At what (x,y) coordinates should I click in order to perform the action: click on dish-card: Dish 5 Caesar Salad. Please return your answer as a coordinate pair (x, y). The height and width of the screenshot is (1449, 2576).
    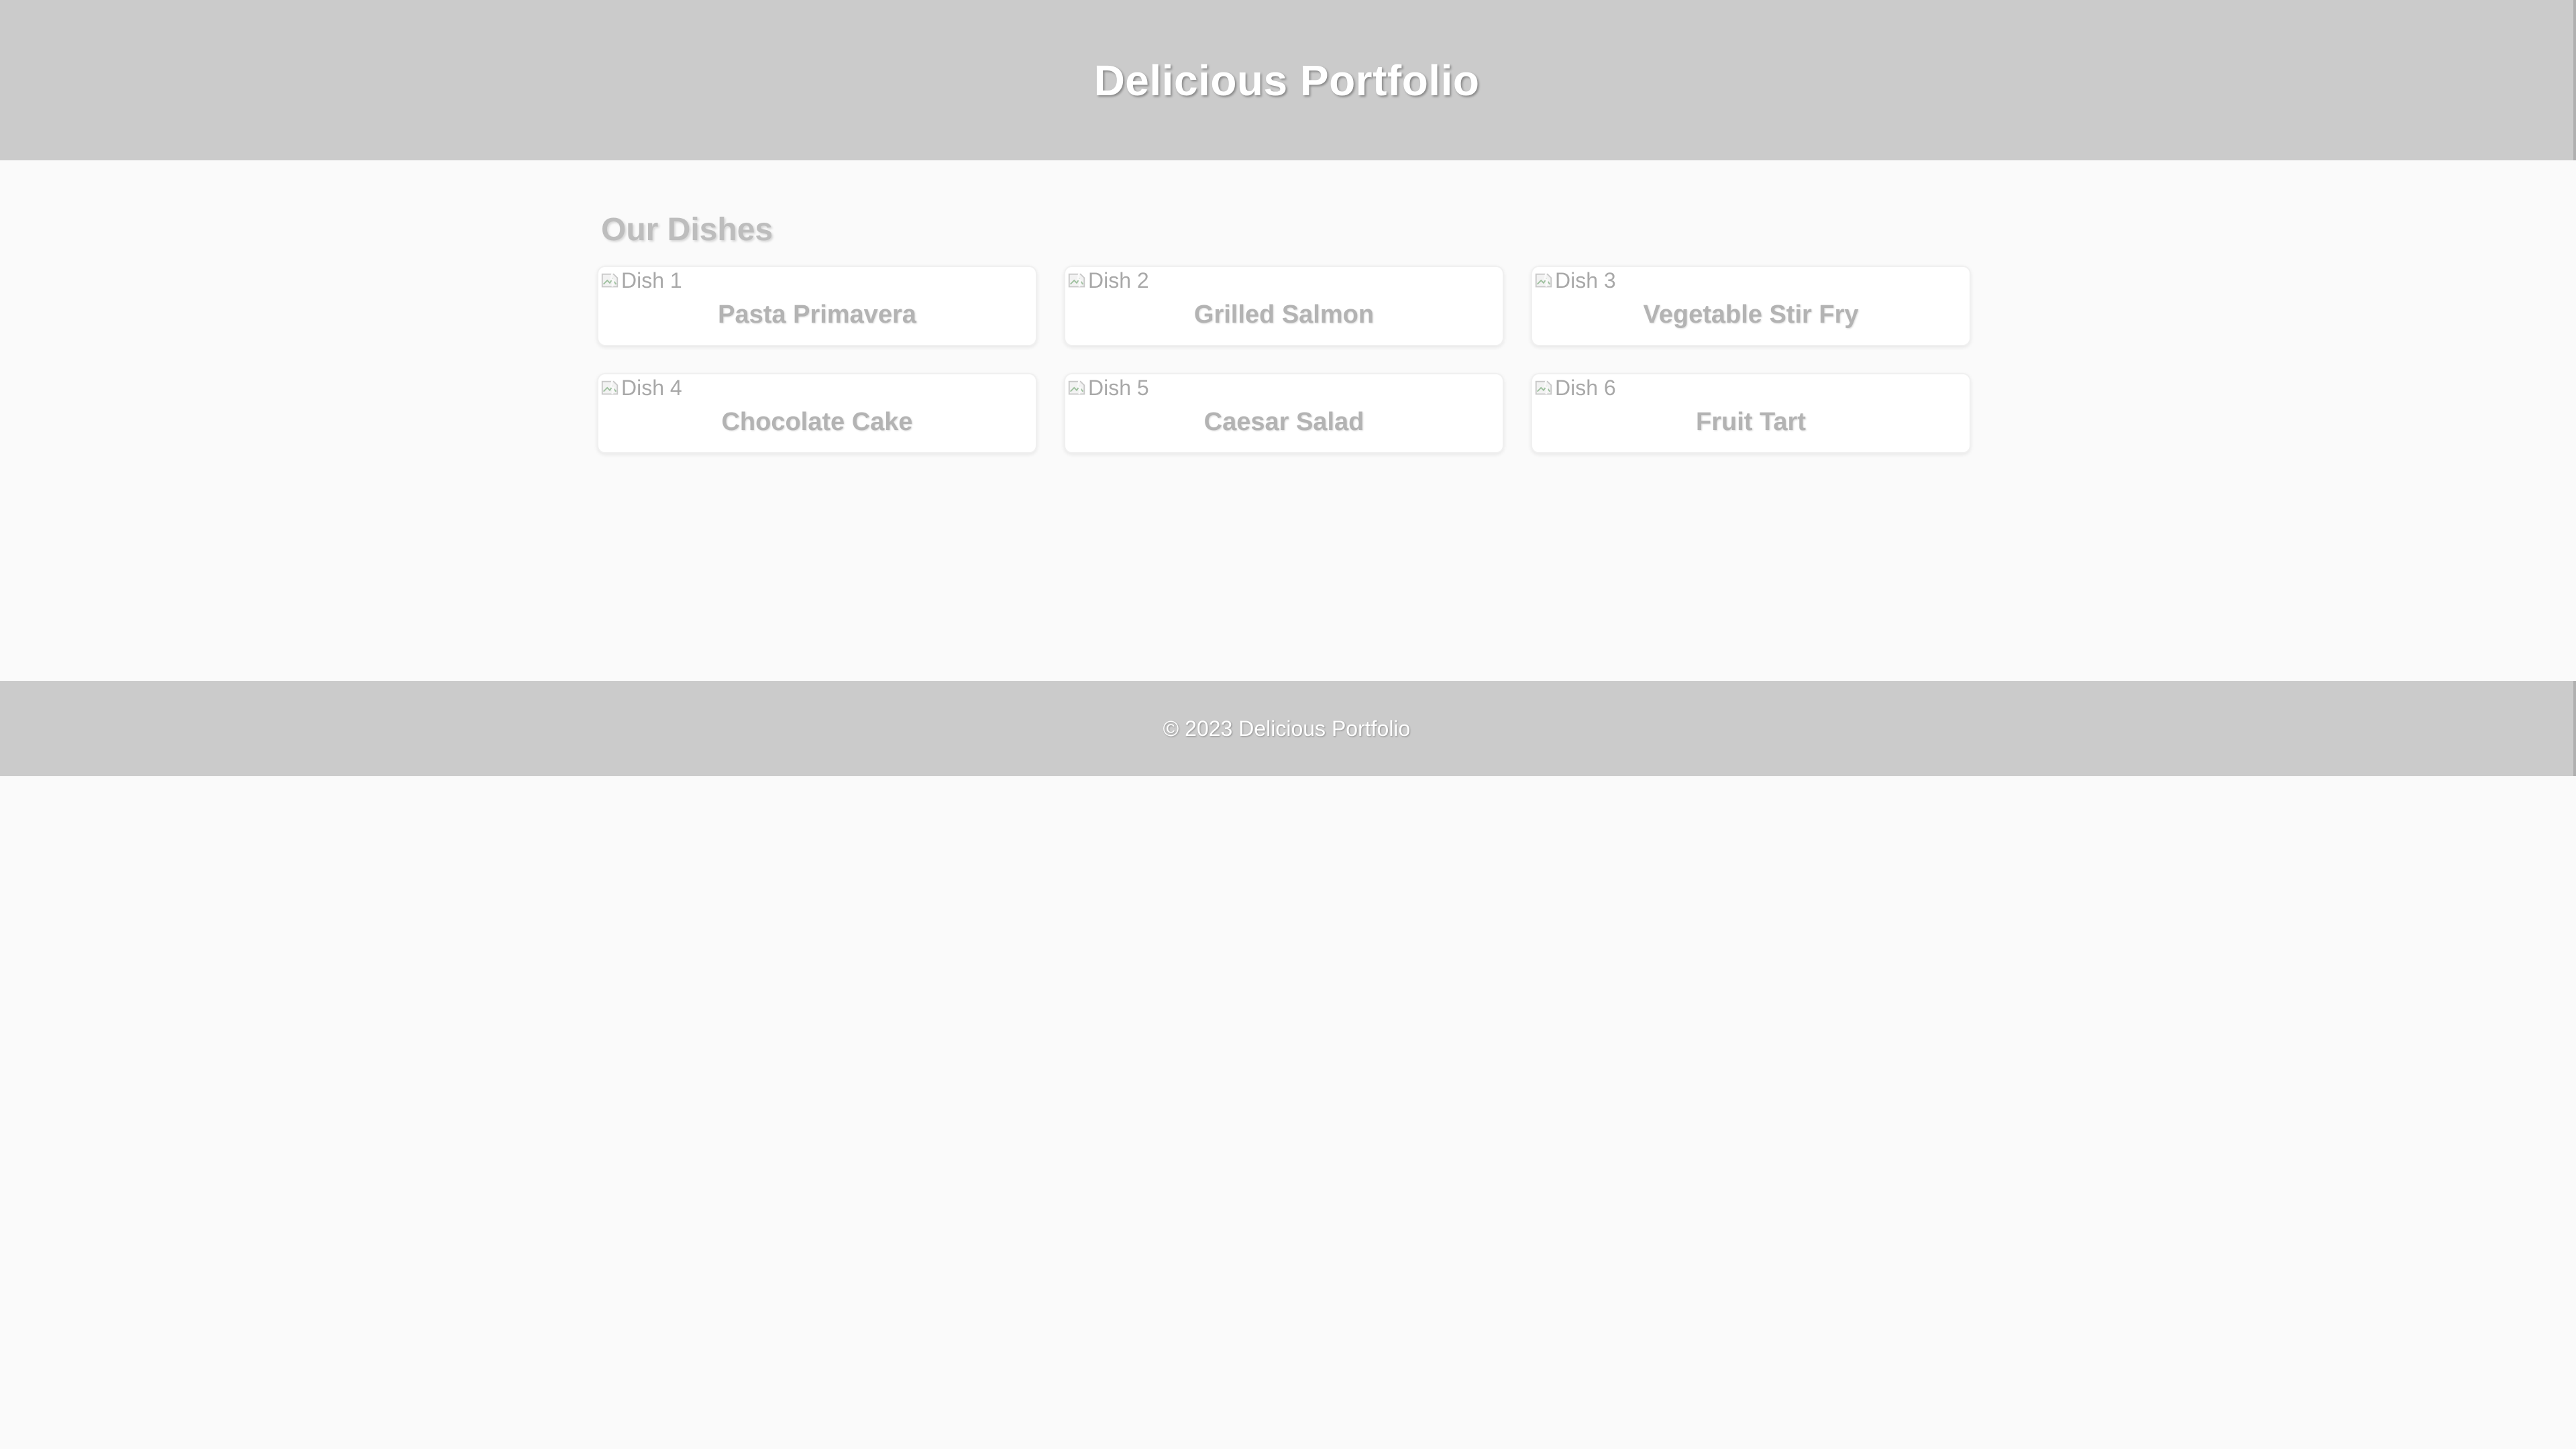
    Looking at the image, I should click on (1284, 413).